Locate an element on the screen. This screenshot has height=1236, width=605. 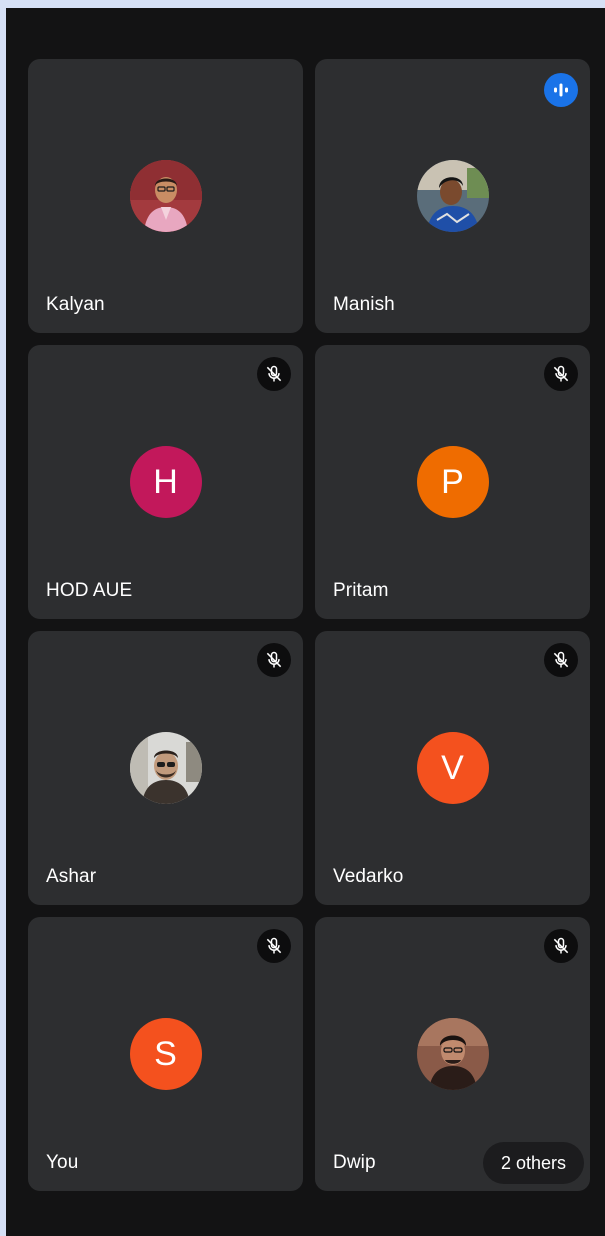
participant-tile-hod-aue: H HOD AUE is located at coordinates (165, 482).